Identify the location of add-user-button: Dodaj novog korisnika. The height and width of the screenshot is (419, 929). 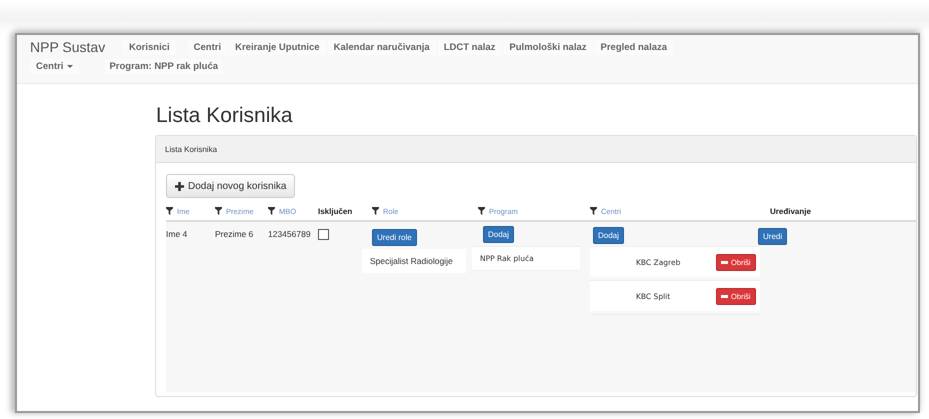
(231, 186).